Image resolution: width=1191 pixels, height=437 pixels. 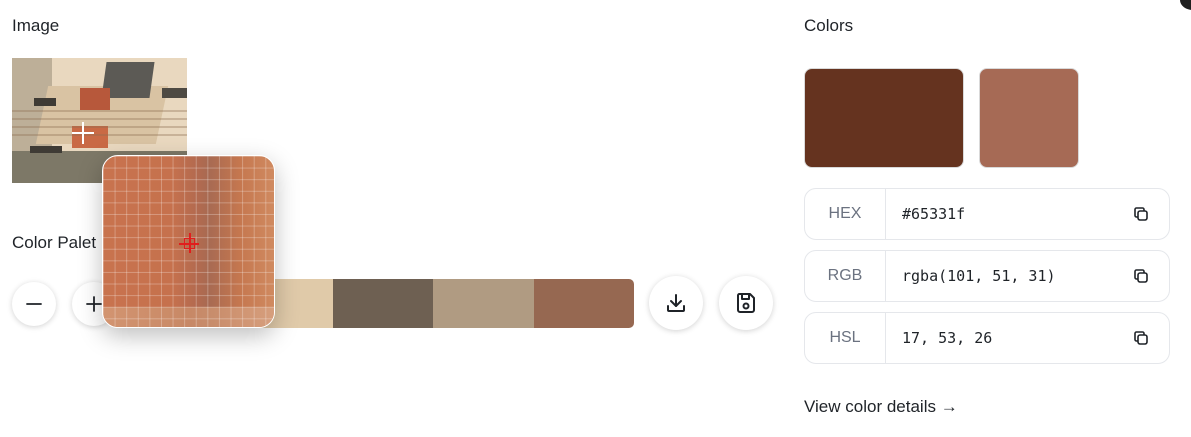 I want to click on copy-rgb-button, so click(x=1141, y=276).